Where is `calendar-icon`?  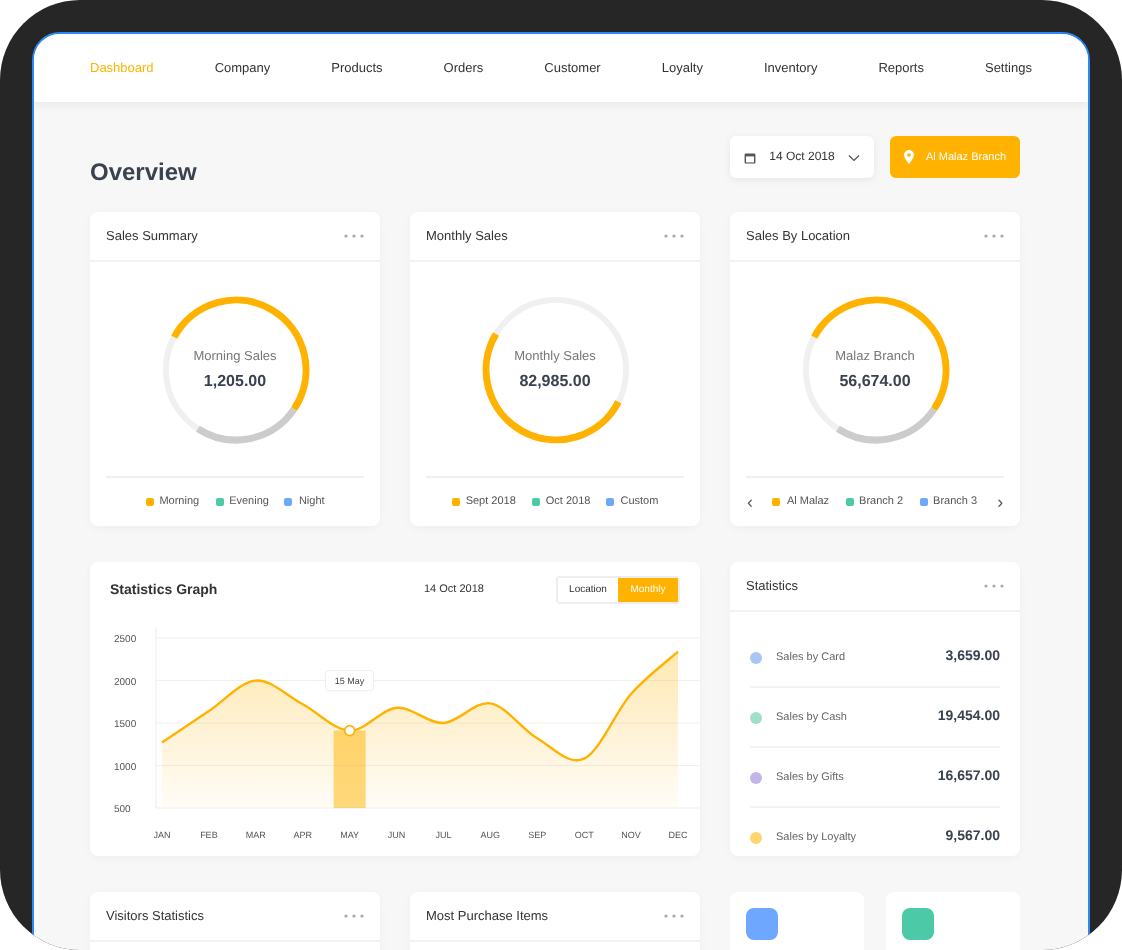
calendar-icon is located at coordinates (750, 157).